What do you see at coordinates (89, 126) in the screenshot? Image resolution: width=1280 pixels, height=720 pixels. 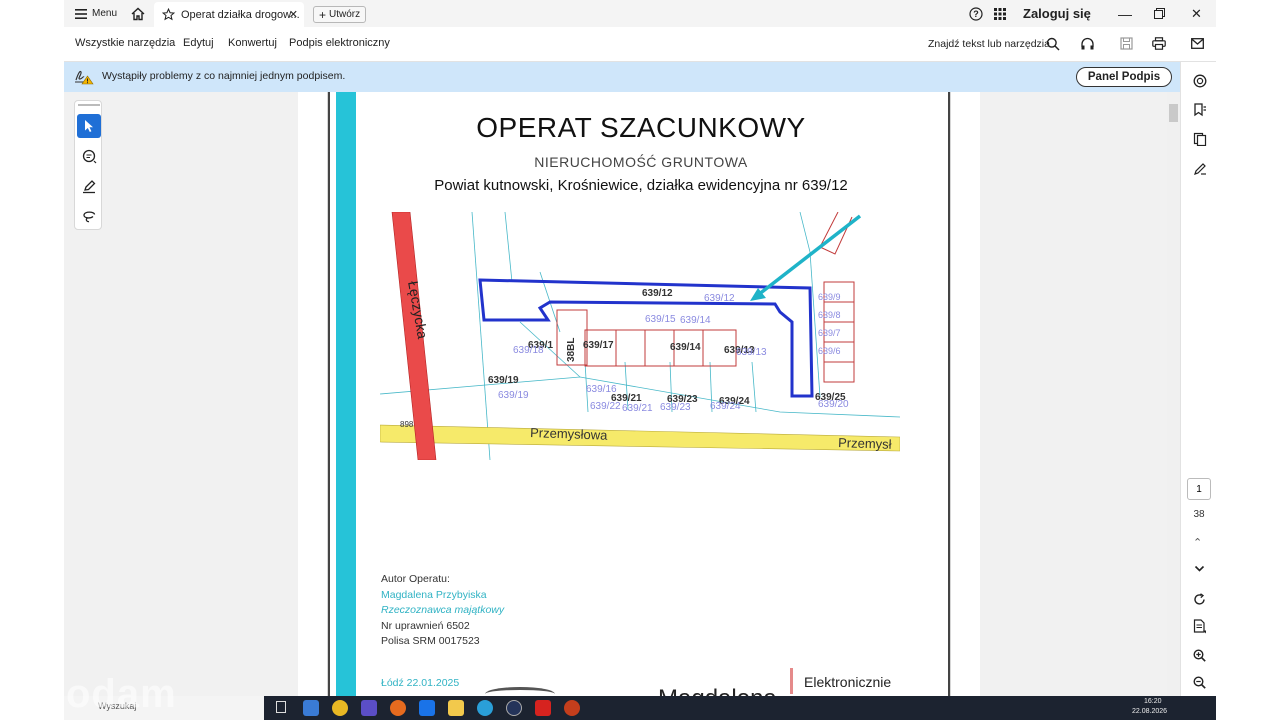 I see `select-tool` at bounding box center [89, 126].